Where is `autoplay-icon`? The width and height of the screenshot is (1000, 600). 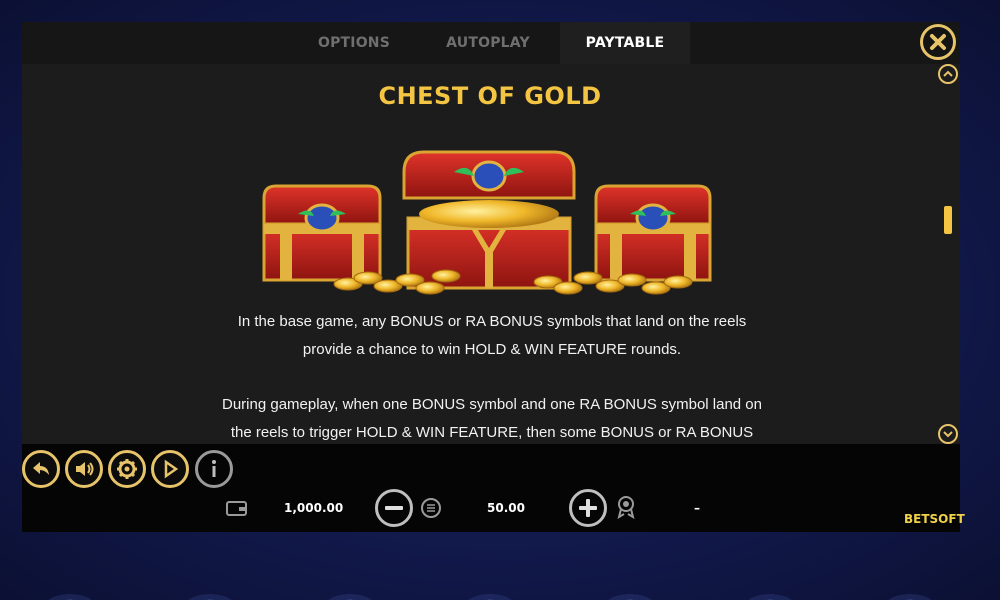
autoplay-icon is located at coordinates (171, 469).